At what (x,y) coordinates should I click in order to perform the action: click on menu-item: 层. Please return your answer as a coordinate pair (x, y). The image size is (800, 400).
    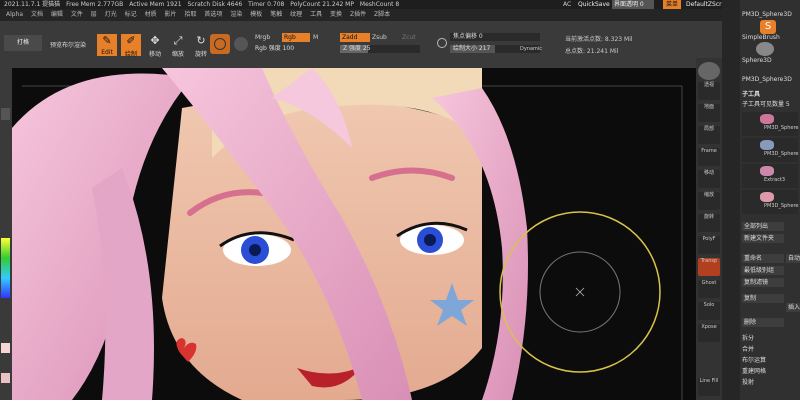
    Looking at the image, I should click on (94, 14).